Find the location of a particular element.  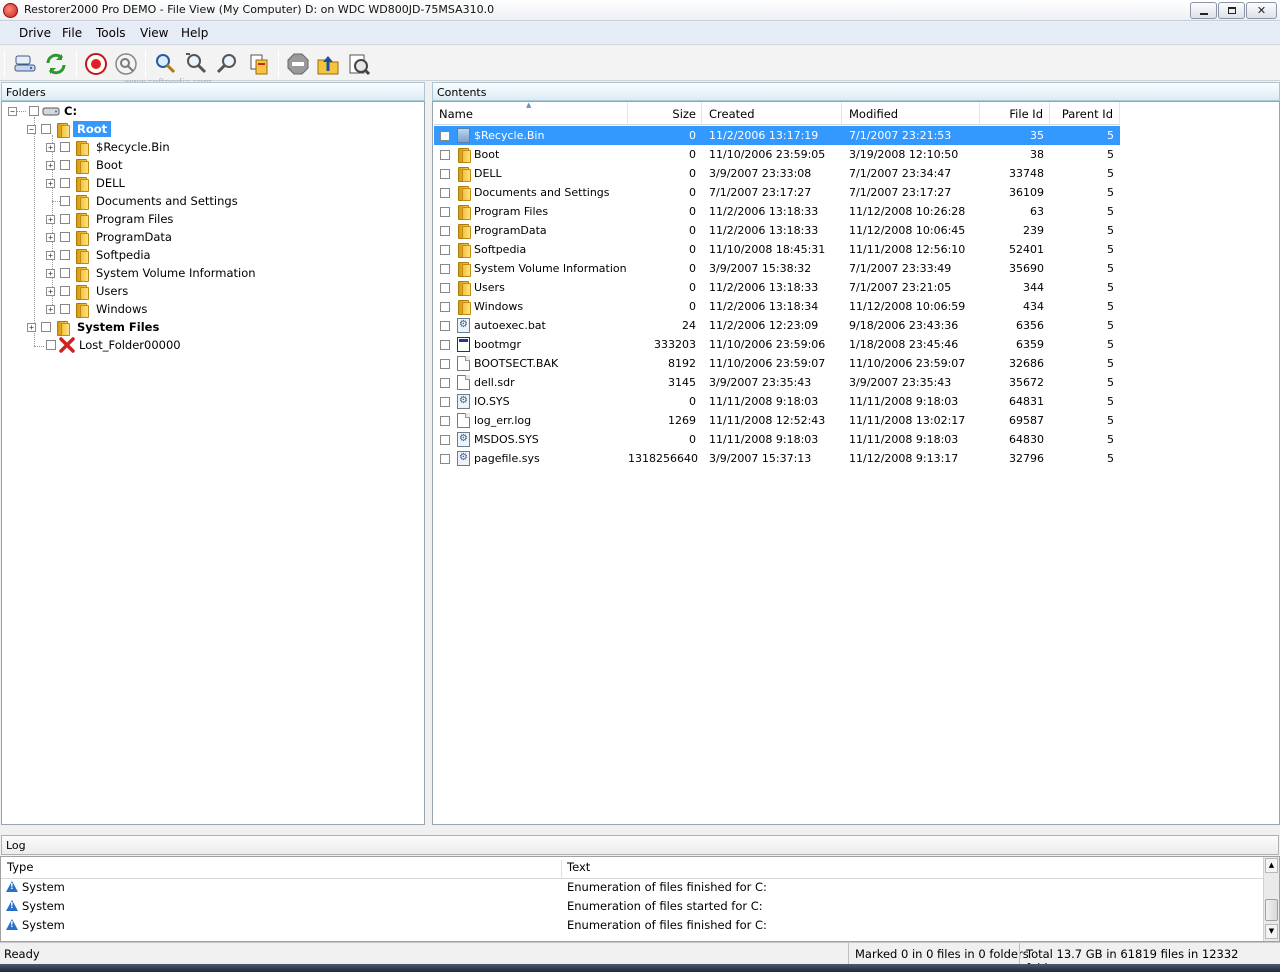

tree-item-programdata: + ProgramData is located at coordinates (109, 237).